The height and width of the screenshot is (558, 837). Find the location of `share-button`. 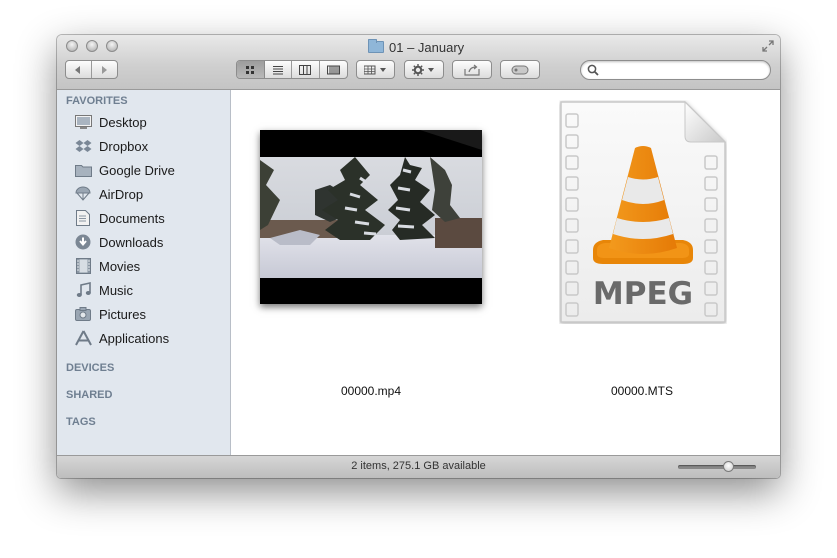

share-button is located at coordinates (472, 69).